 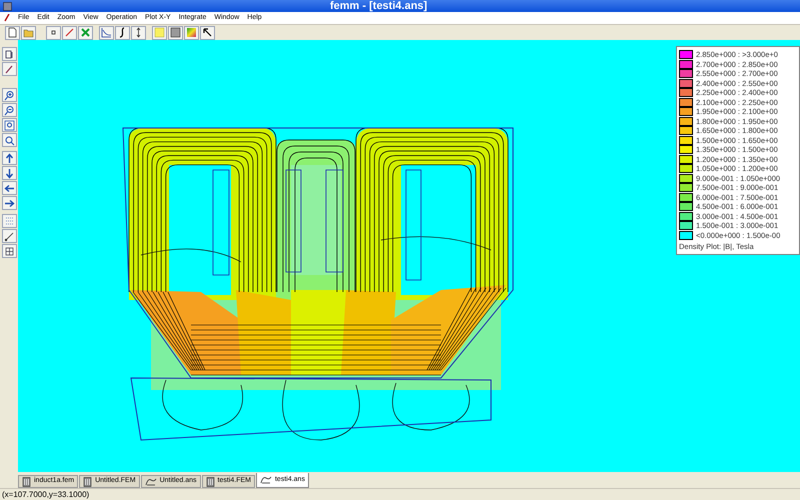 I want to click on arrow-right-icon, so click(x=9, y=203).